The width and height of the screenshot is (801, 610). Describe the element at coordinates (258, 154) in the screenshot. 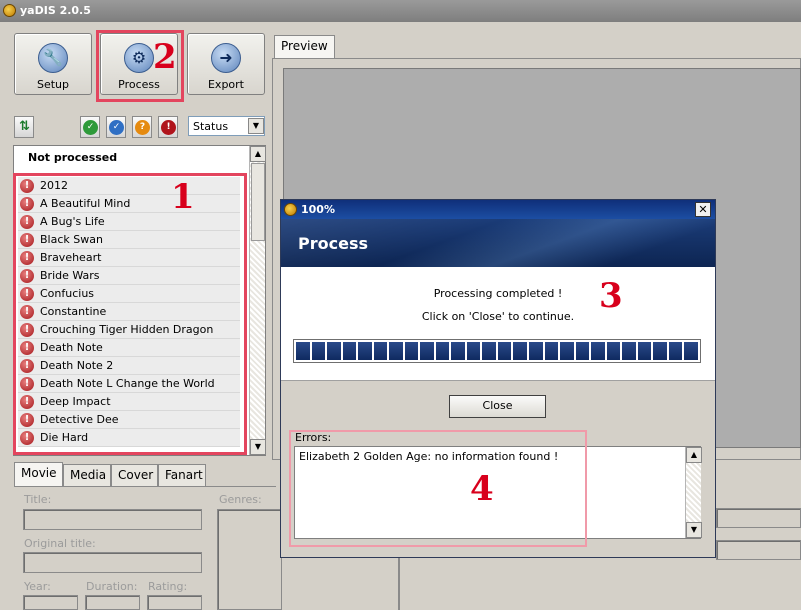

I see `scroll-up-icon: ▲` at that location.